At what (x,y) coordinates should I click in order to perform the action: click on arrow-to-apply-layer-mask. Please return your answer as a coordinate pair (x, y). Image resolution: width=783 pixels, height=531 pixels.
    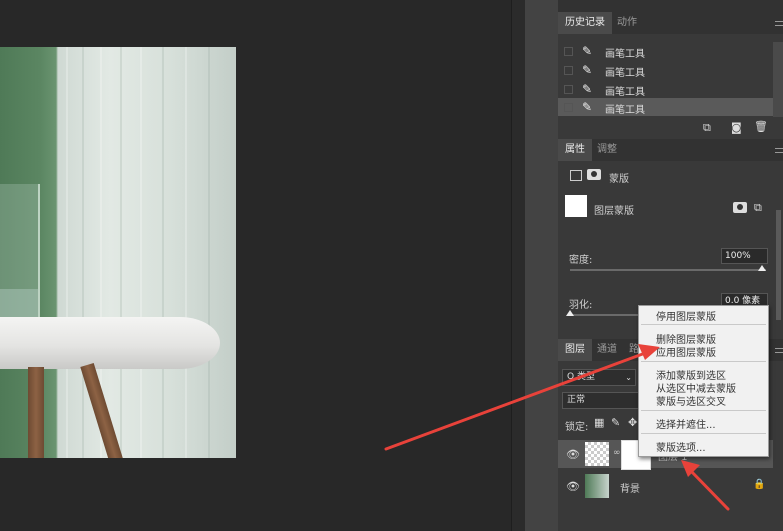
    Looking at the image, I should click on (522, 397).